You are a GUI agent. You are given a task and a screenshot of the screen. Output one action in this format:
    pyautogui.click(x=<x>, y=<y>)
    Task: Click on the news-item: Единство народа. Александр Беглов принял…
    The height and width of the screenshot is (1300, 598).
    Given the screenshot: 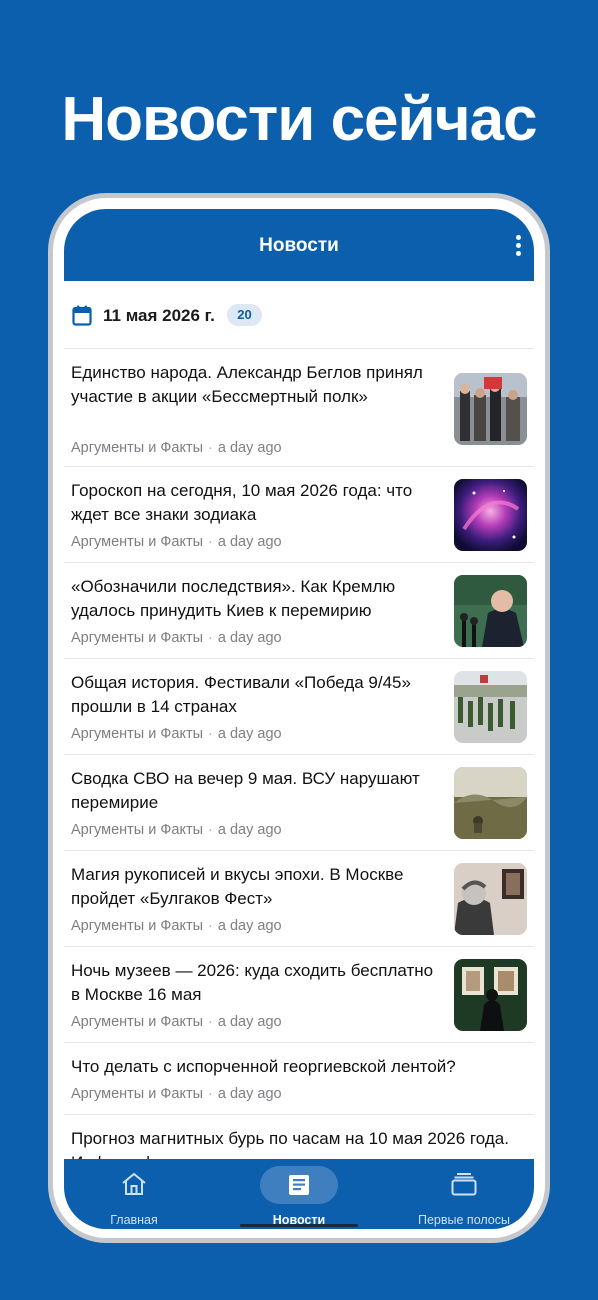 What is the action you would take?
    pyautogui.click(x=299, y=407)
    